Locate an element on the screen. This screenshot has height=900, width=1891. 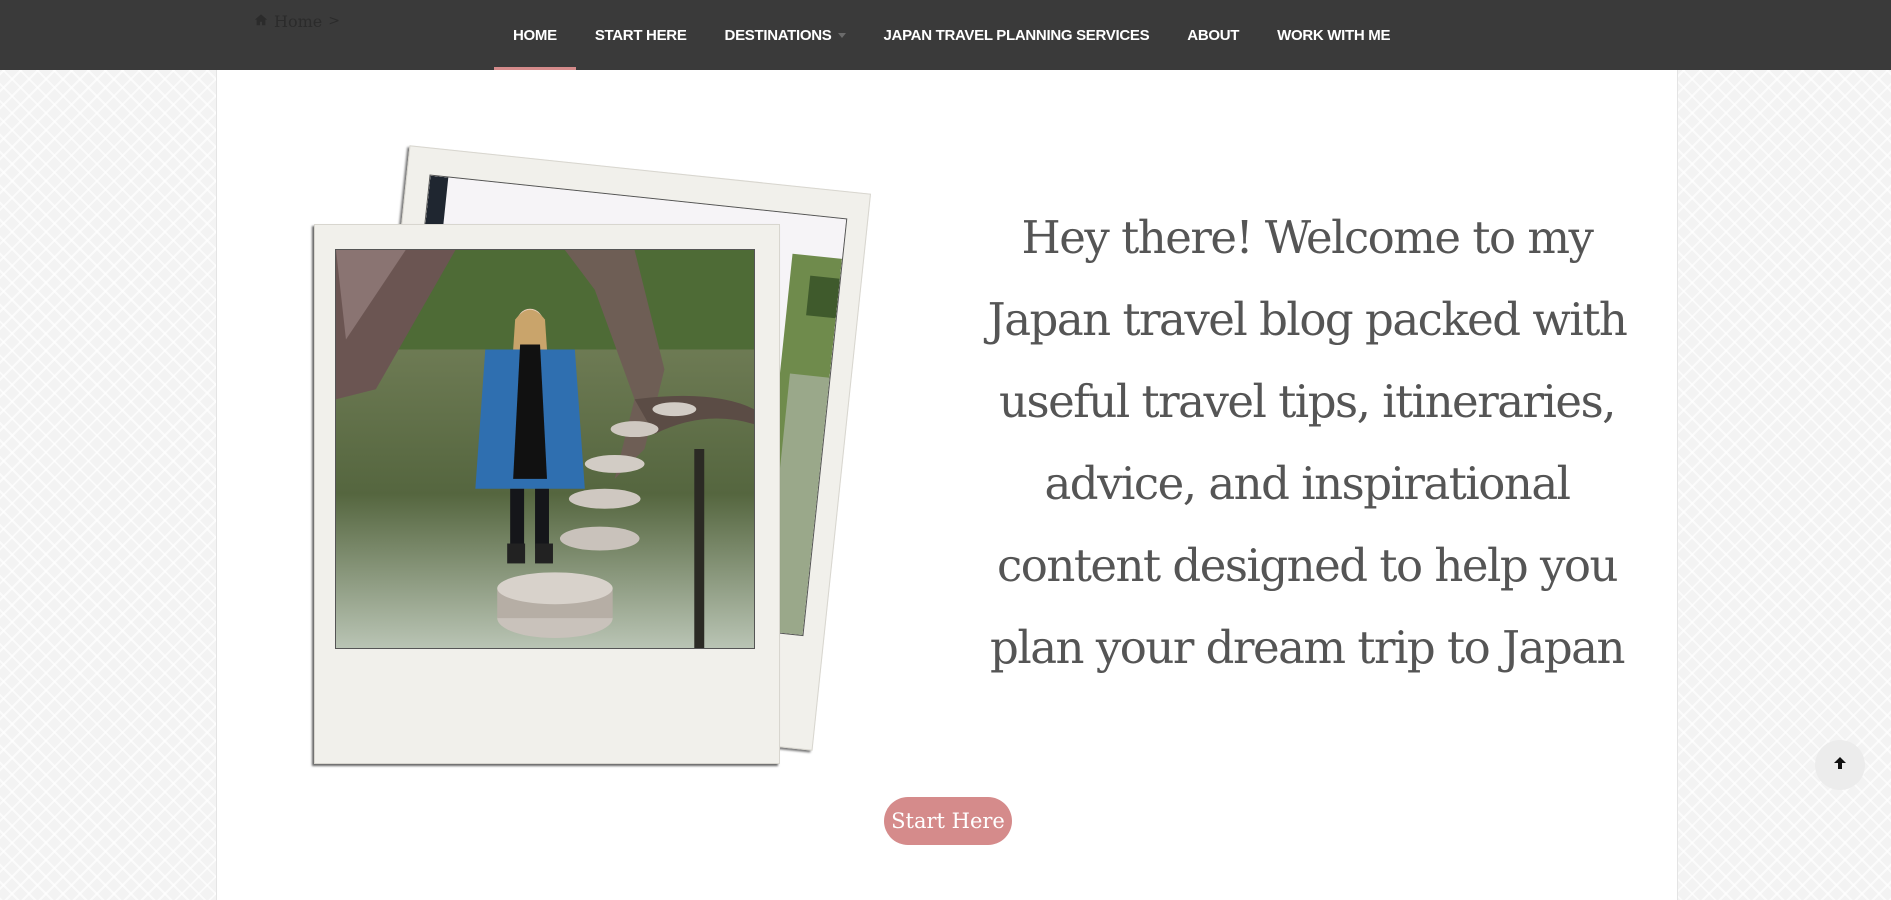
nav-item-work-with-me: WORK WITH ME is located at coordinates (1333, 35).